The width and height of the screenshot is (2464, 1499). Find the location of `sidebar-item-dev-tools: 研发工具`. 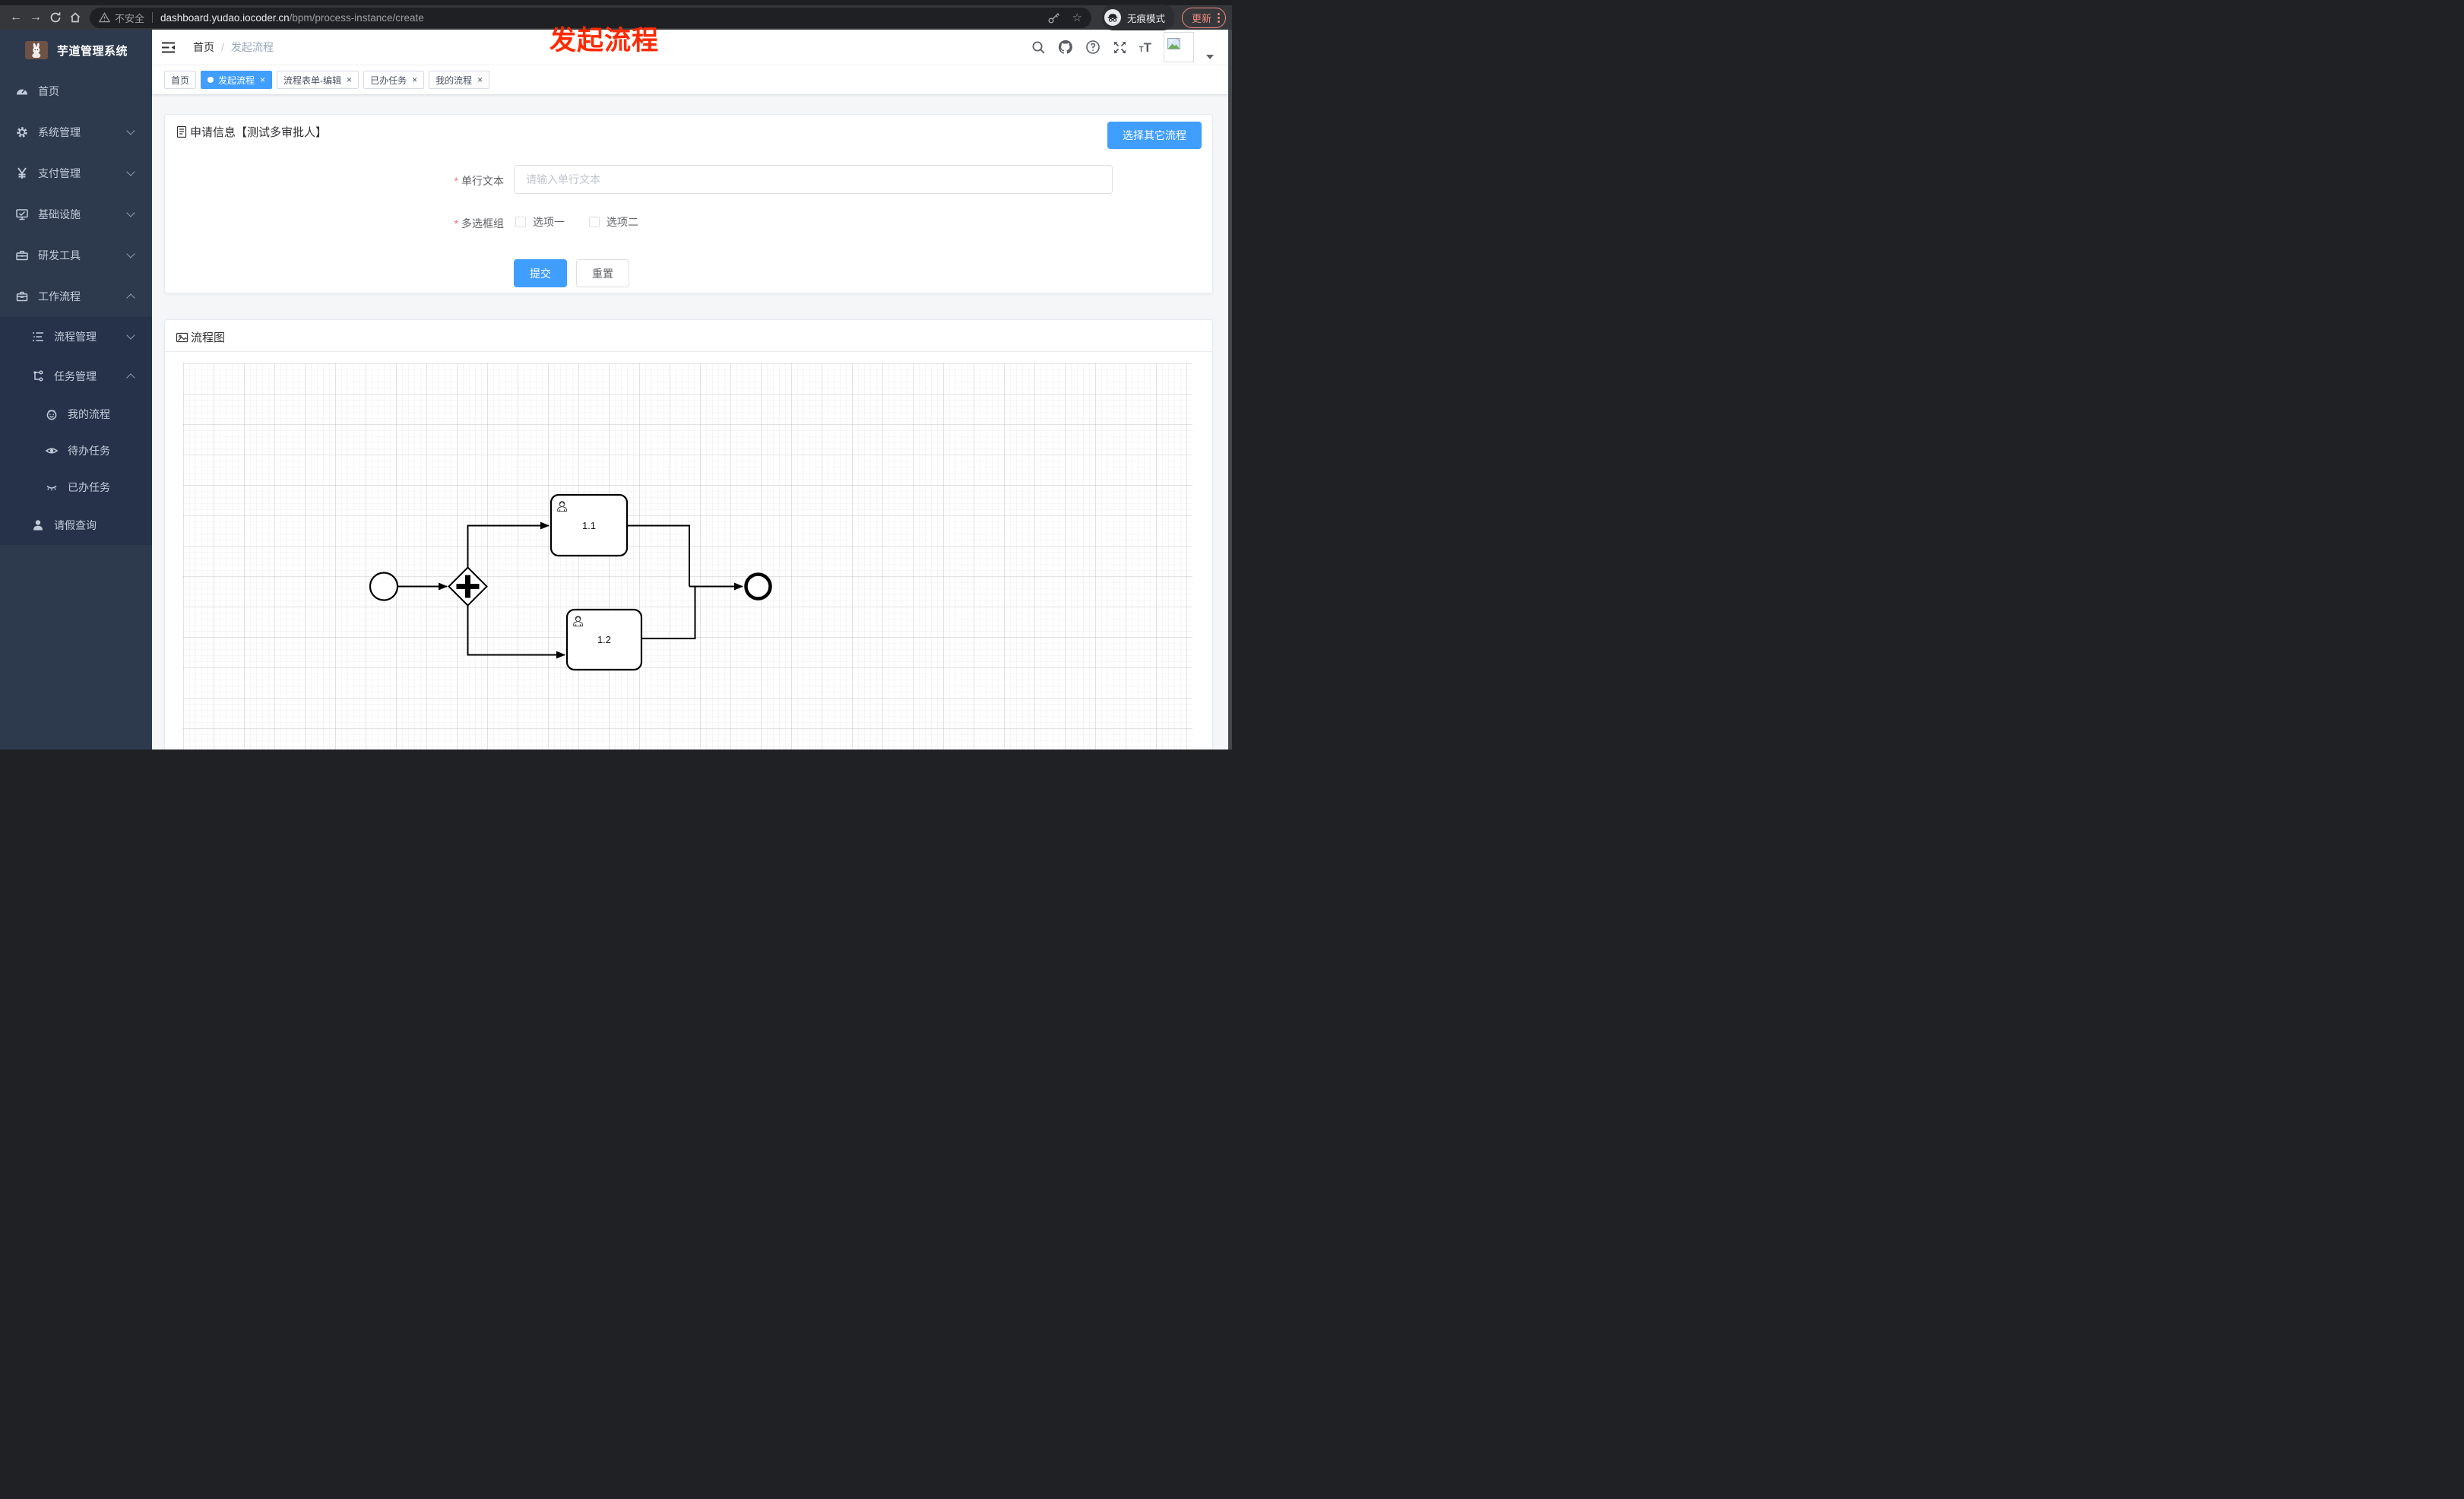

sidebar-item-dev-tools: 研发工具 is located at coordinates (76, 256).